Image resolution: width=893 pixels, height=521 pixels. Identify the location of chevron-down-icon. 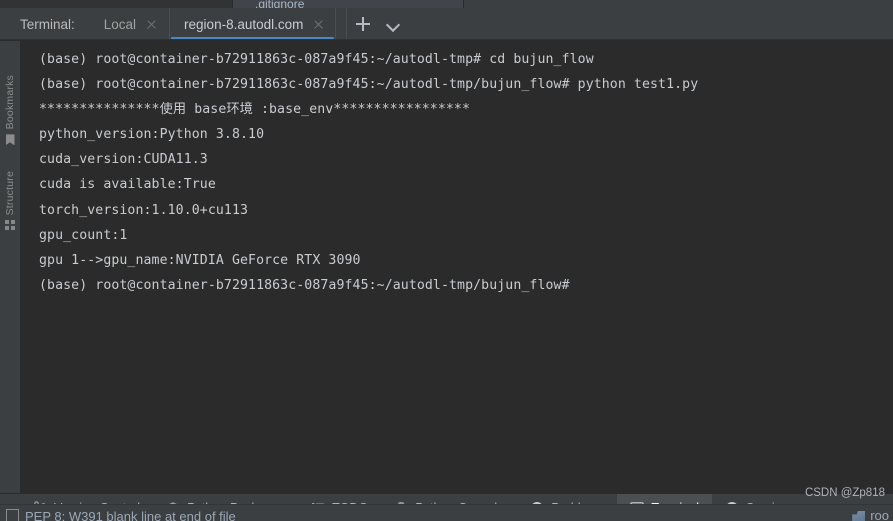
(393, 24).